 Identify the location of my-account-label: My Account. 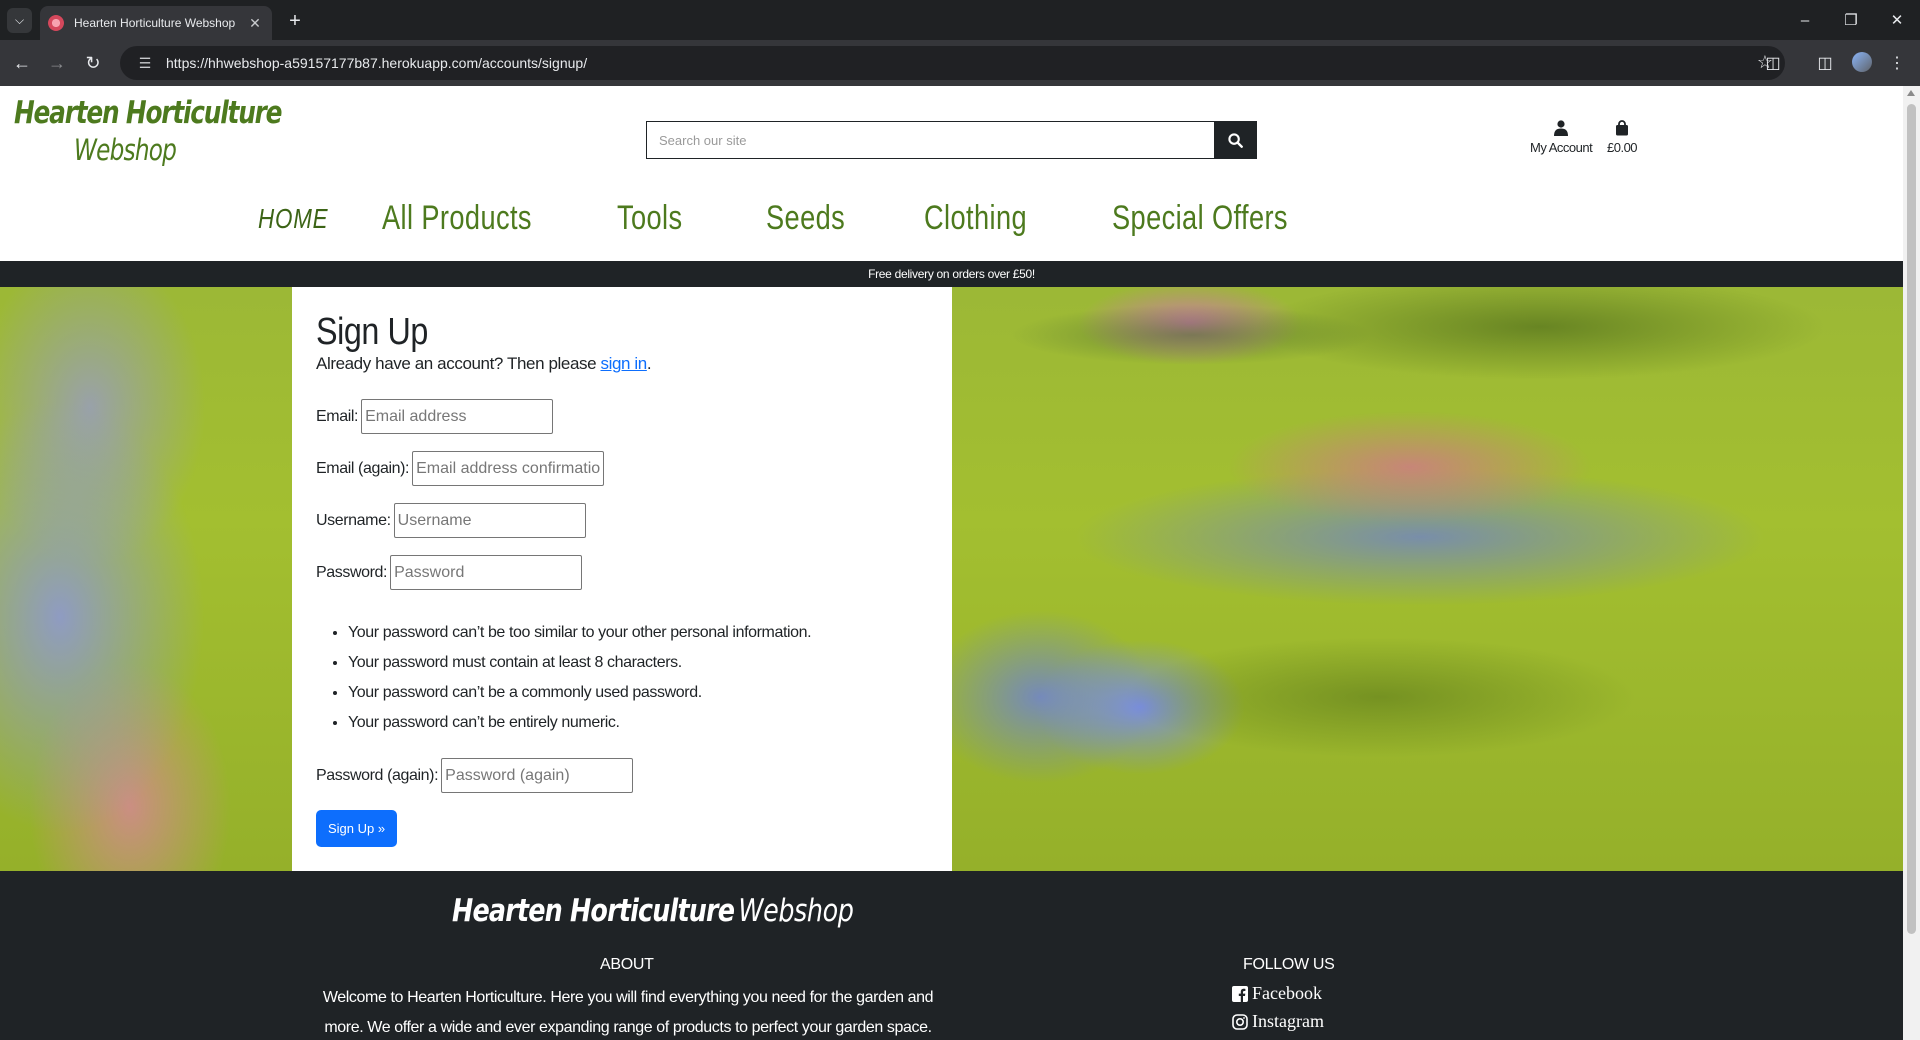
(1561, 147).